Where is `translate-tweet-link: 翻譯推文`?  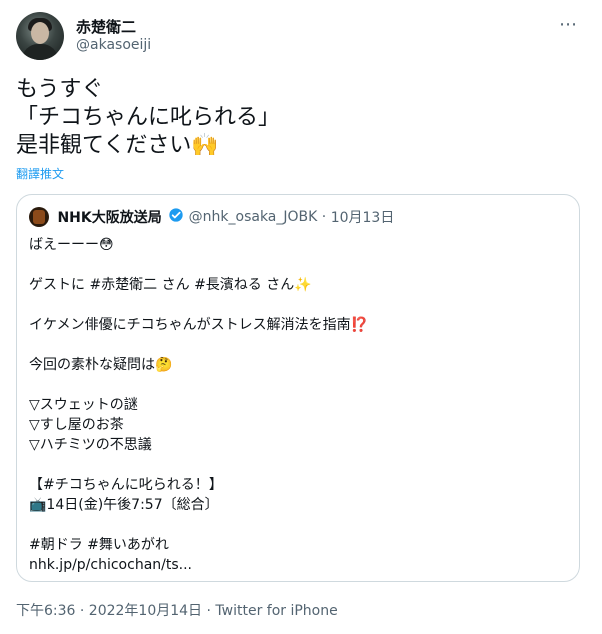 translate-tweet-link: 翻譯推文 is located at coordinates (40, 173).